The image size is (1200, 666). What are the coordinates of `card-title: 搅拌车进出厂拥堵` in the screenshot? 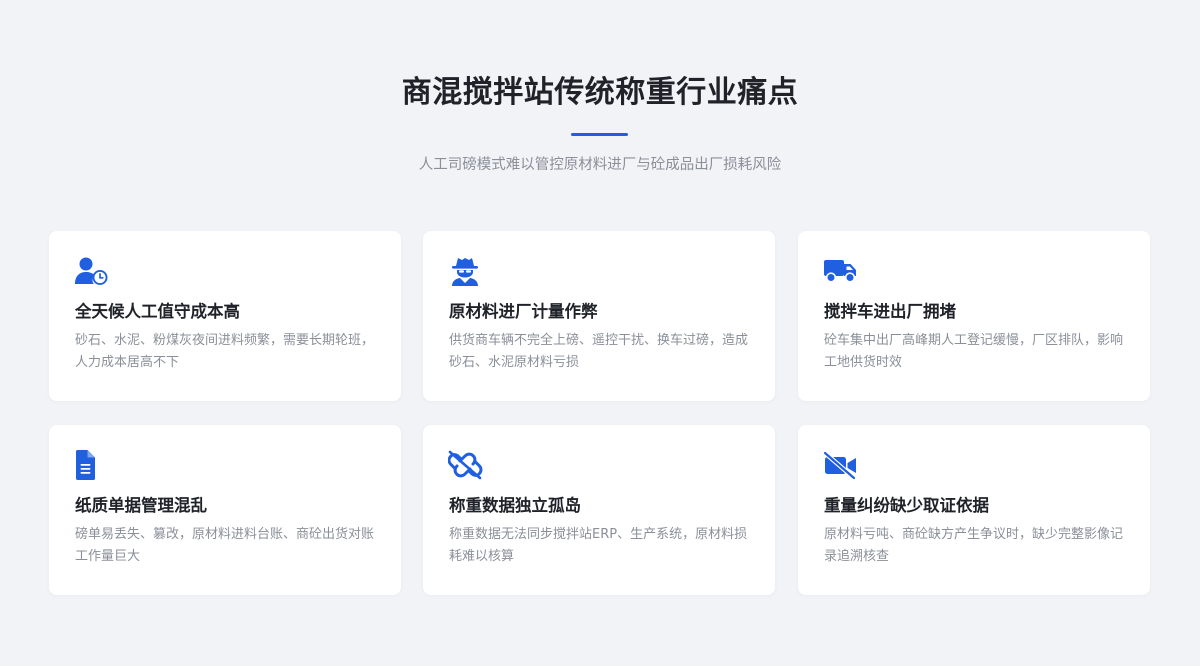 It's located at (890, 311).